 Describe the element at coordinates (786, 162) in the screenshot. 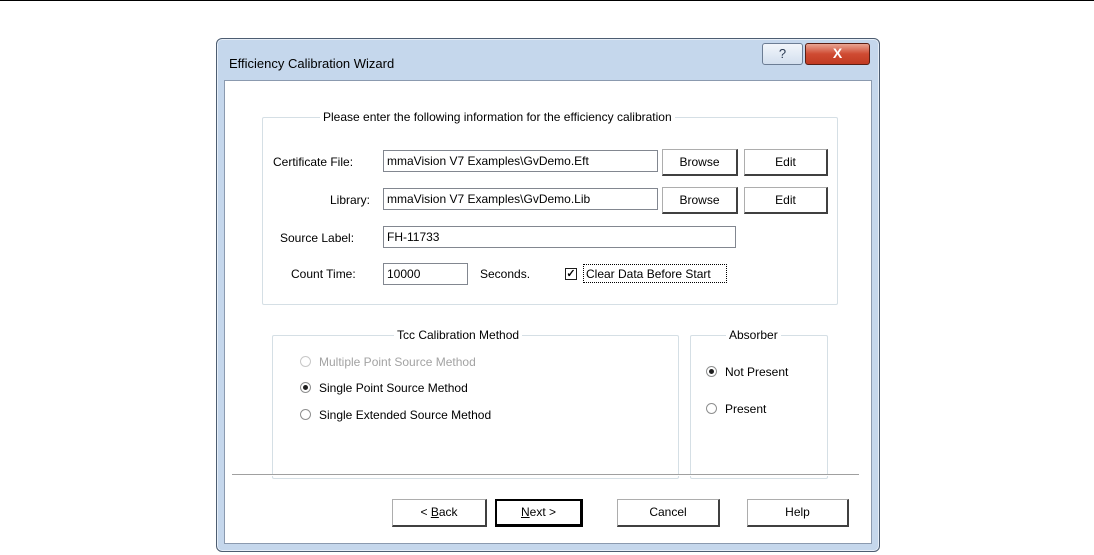

I see `certificate-edit-button: Edit` at that location.